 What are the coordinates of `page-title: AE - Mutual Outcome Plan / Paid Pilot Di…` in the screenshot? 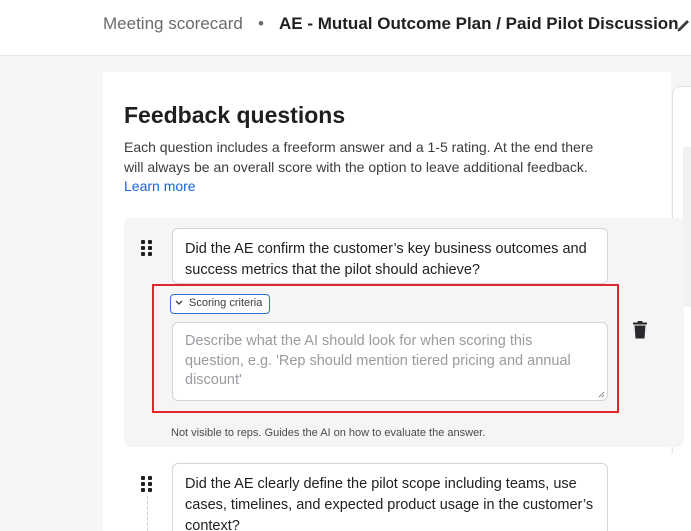 It's located at (479, 23).